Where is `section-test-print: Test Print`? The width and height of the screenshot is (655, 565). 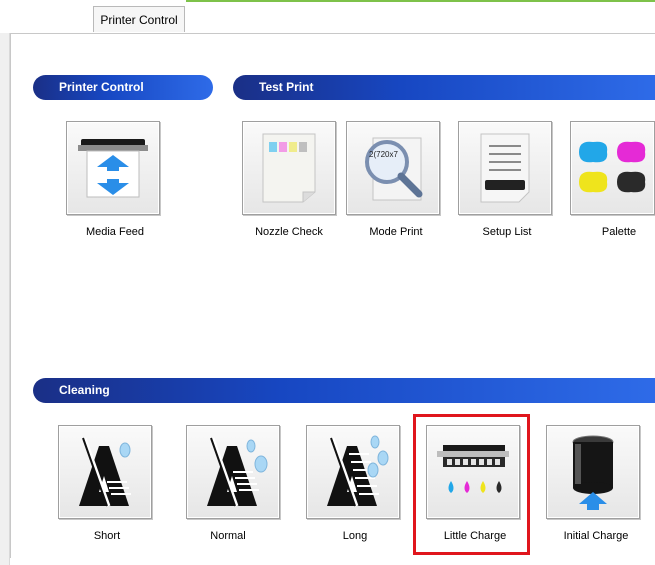
section-test-print: Test Print is located at coordinates (444, 87).